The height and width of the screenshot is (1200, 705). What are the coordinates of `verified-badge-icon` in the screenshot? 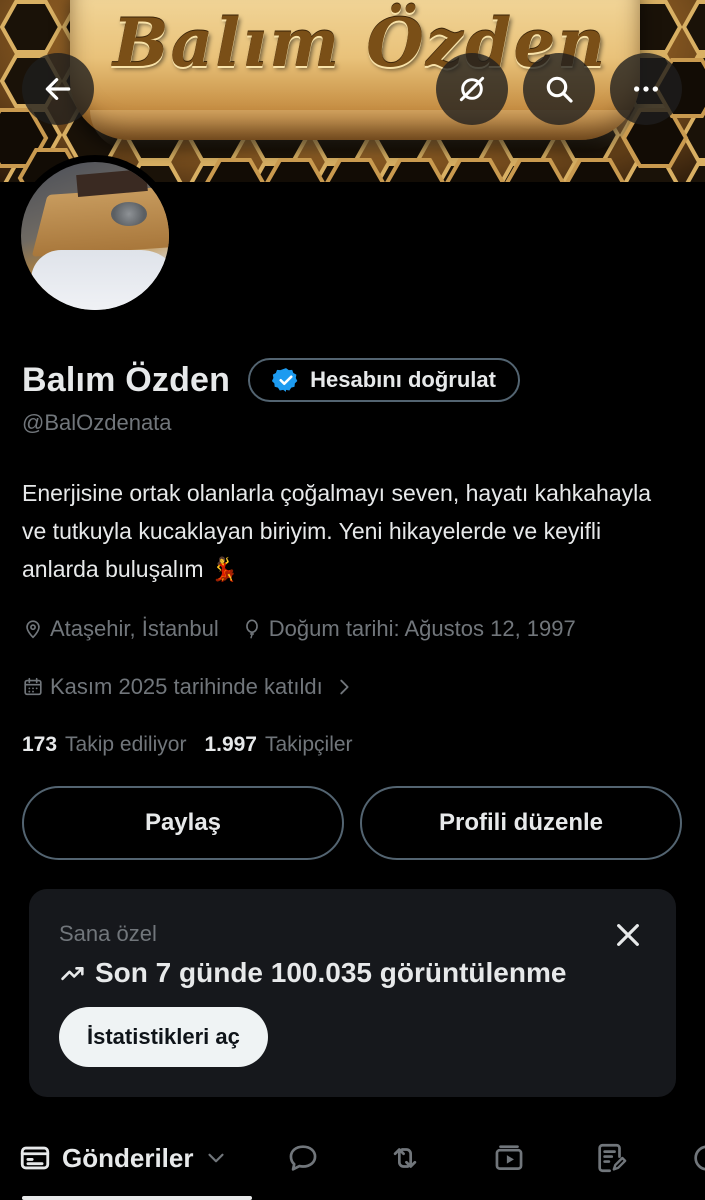 It's located at (285, 380).